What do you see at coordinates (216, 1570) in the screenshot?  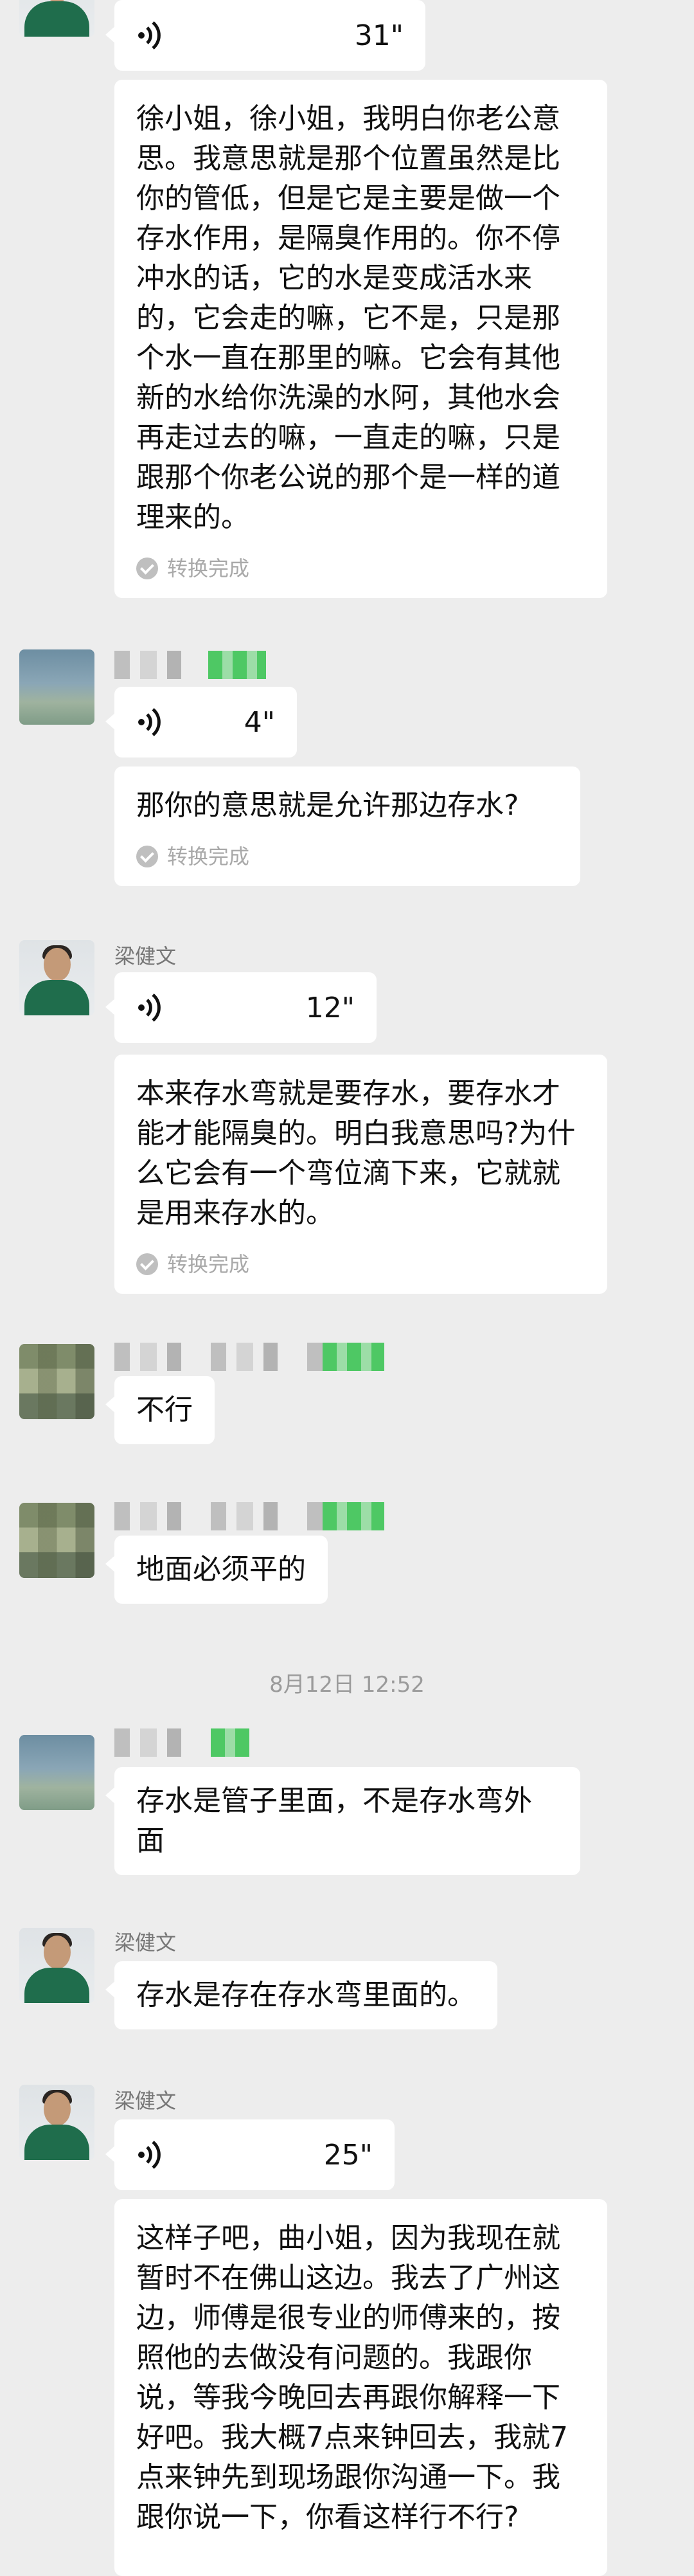 I see `text-message: 地面必须平的` at bounding box center [216, 1570].